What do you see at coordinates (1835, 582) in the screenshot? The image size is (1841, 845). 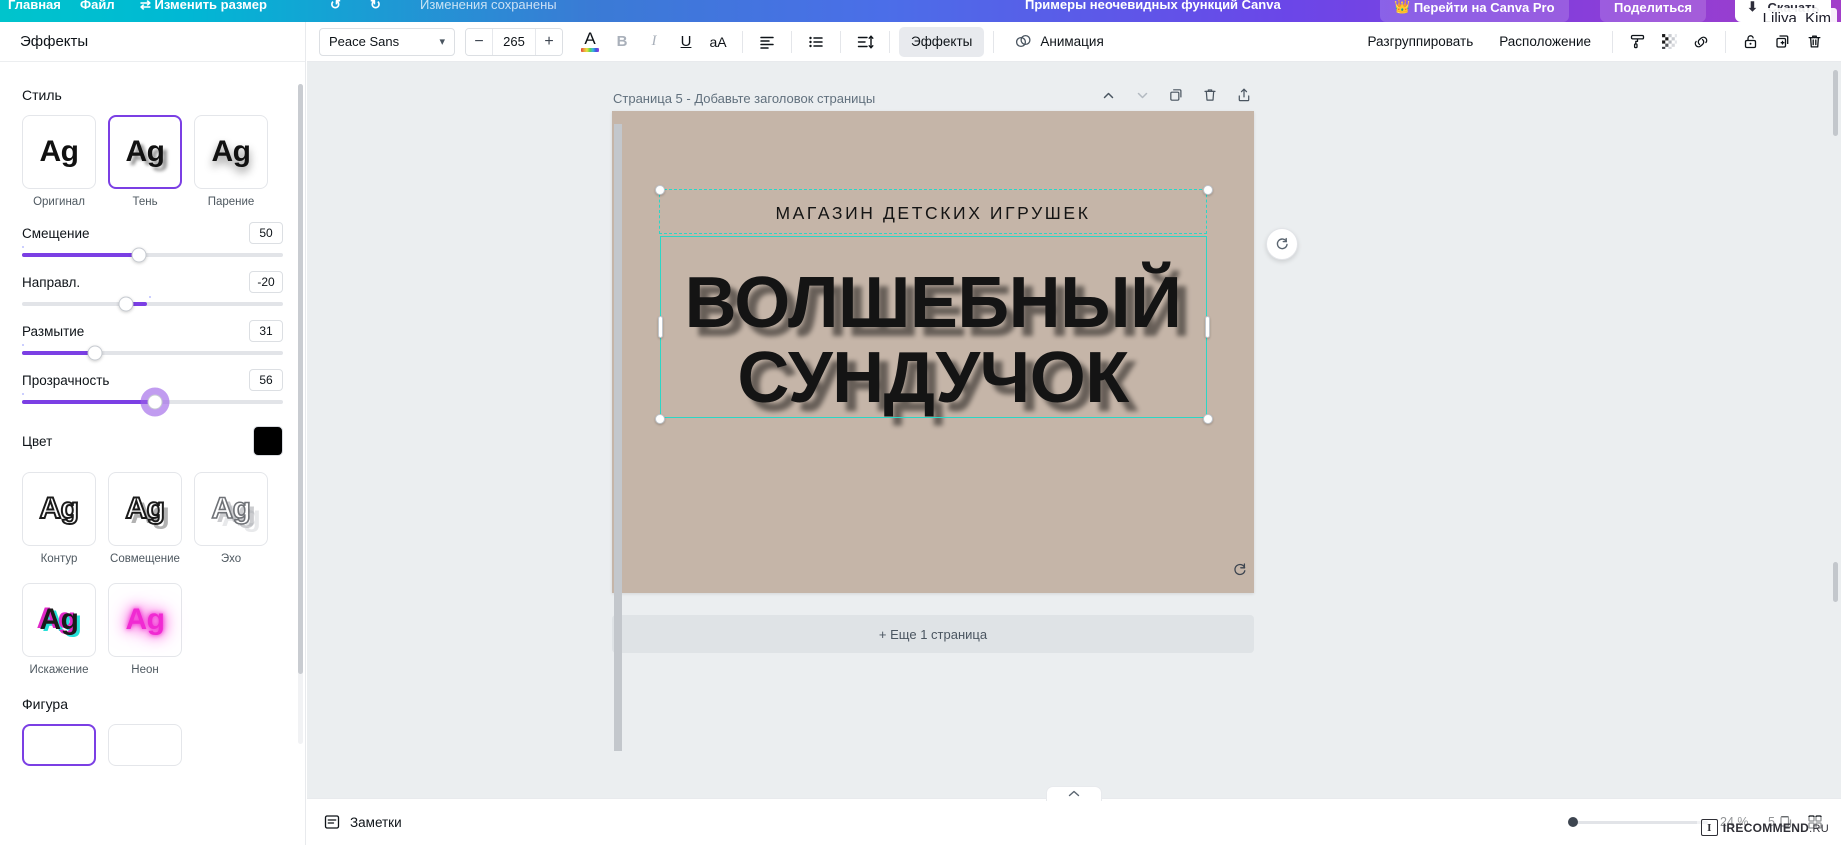 I see `canvas-scrollbar-thumb-bottom` at bounding box center [1835, 582].